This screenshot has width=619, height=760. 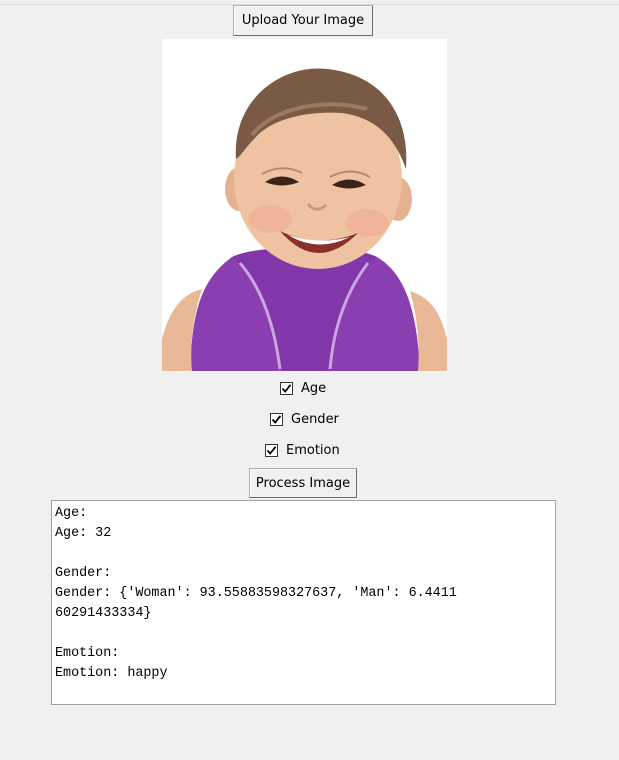 What do you see at coordinates (313, 450) in the screenshot?
I see `emotion-label: Emotion` at bounding box center [313, 450].